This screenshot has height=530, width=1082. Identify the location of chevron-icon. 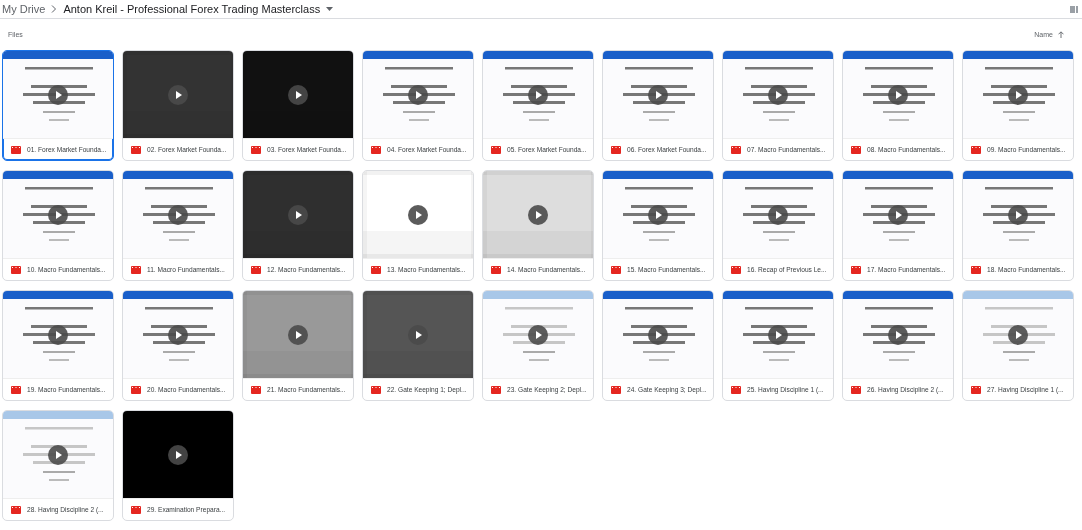
(54, 9).